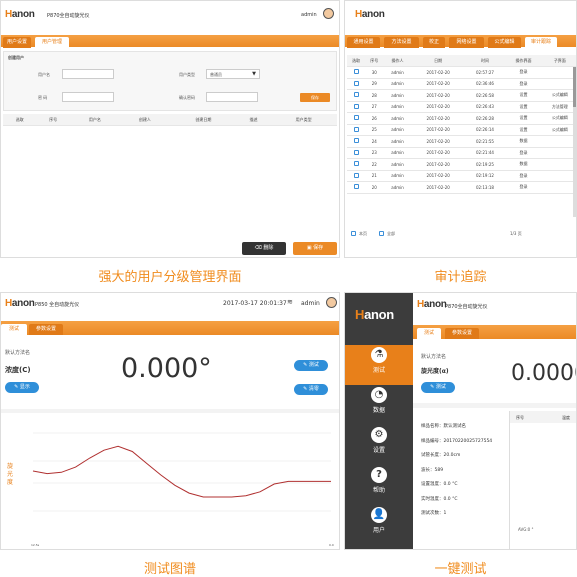 Image resolution: width=577 pixels, height=577 pixels. Describe the element at coordinates (379, 520) in the screenshot. I see `sidebar-item-4: 👤 用户` at that location.